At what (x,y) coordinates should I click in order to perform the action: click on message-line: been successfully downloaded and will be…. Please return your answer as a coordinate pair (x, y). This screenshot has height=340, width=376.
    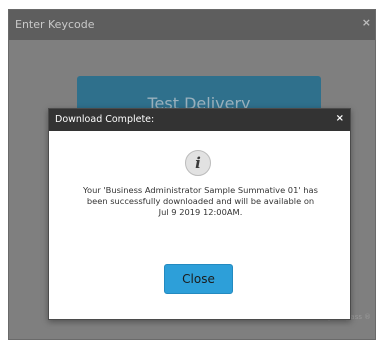
    Looking at the image, I should click on (200, 201).